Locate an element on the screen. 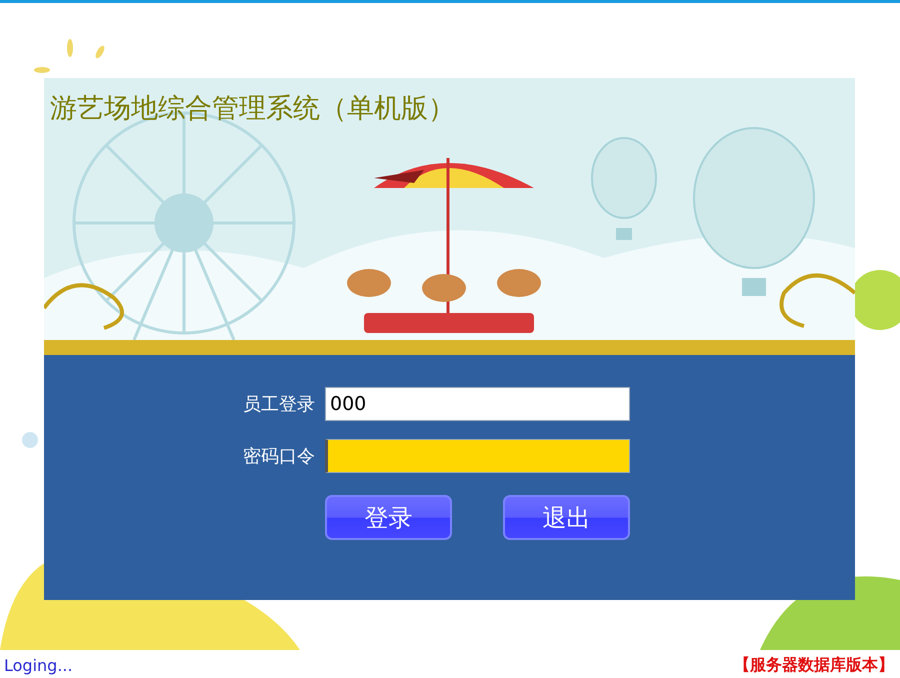  field-label: 密码口令 is located at coordinates (278, 456).